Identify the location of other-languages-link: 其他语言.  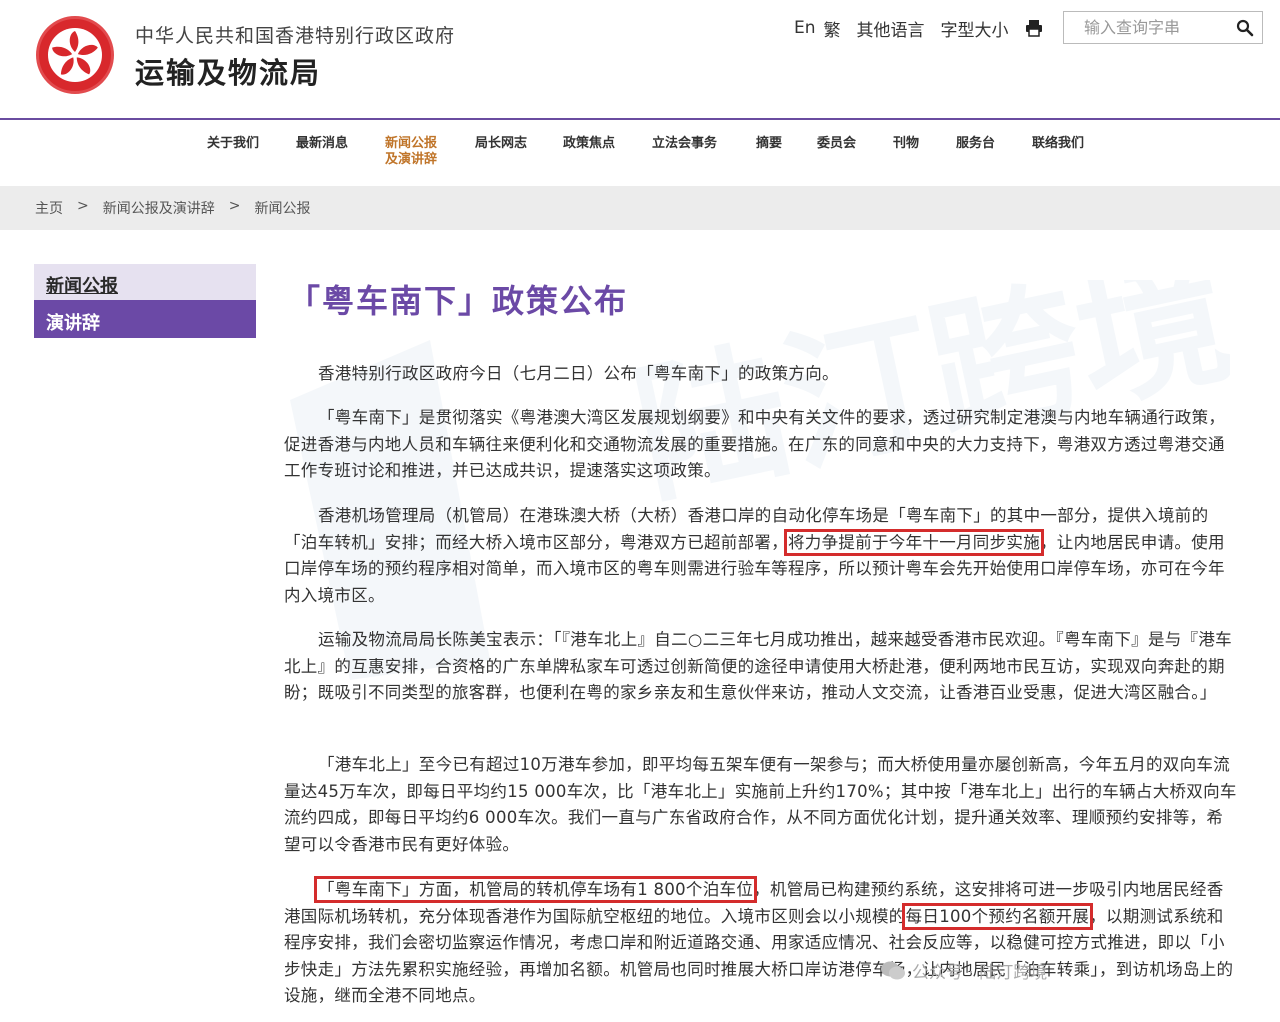
(891, 28).